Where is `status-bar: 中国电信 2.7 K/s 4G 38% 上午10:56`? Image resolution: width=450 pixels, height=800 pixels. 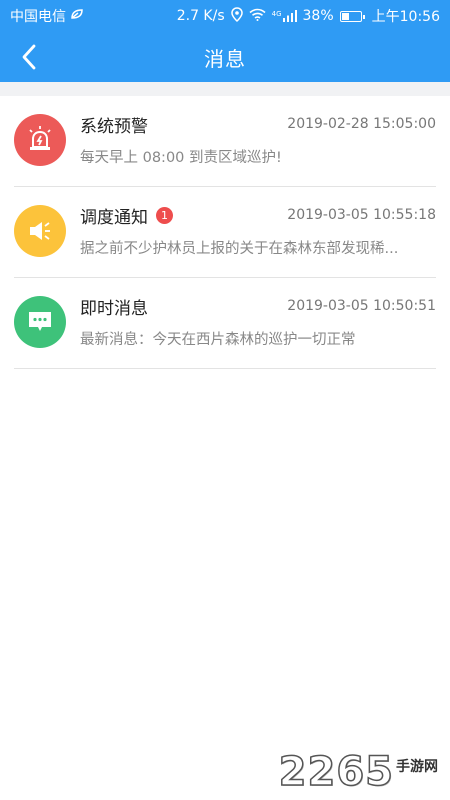 status-bar: 中国电信 2.7 K/s 4G 38% 上午10:56 is located at coordinates (225, 16).